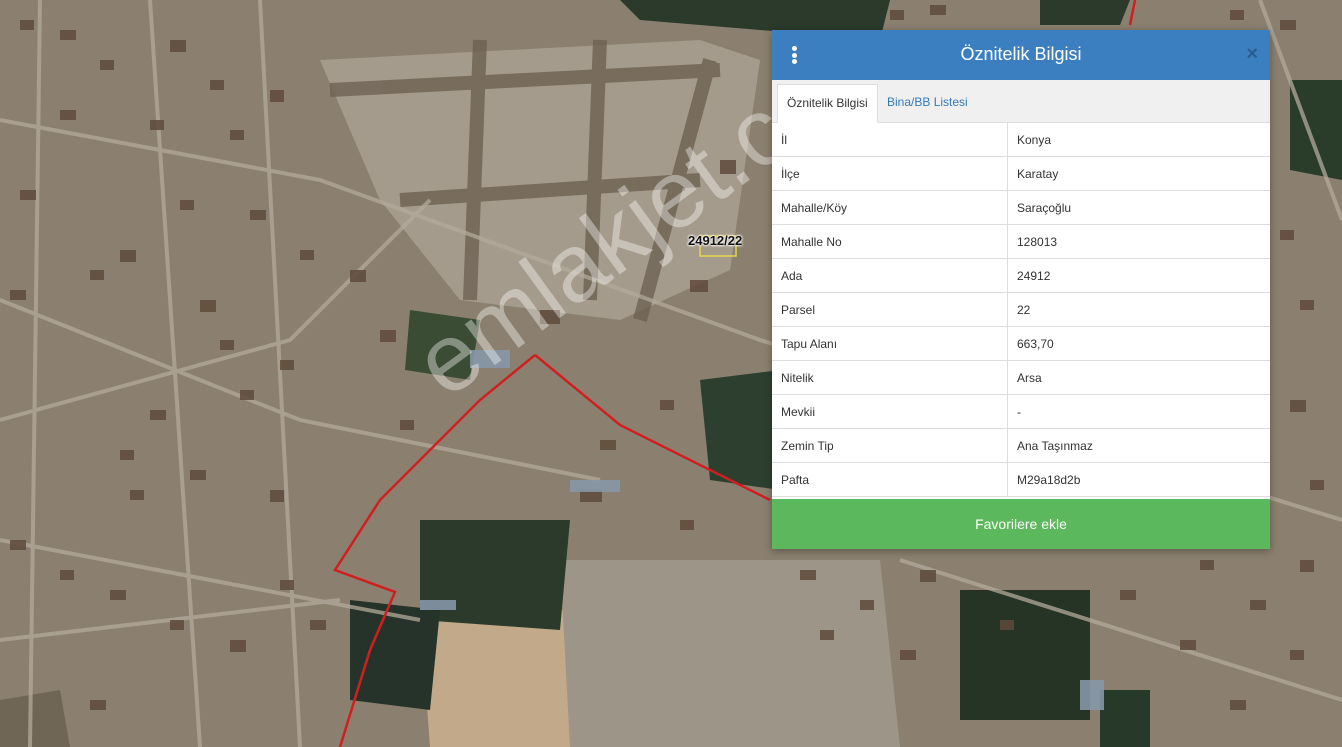  Describe the element at coordinates (1021, 101) in the screenshot. I see `panel-tabs: Öznitelik Bilgisi Bina/BB Listesi` at that location.